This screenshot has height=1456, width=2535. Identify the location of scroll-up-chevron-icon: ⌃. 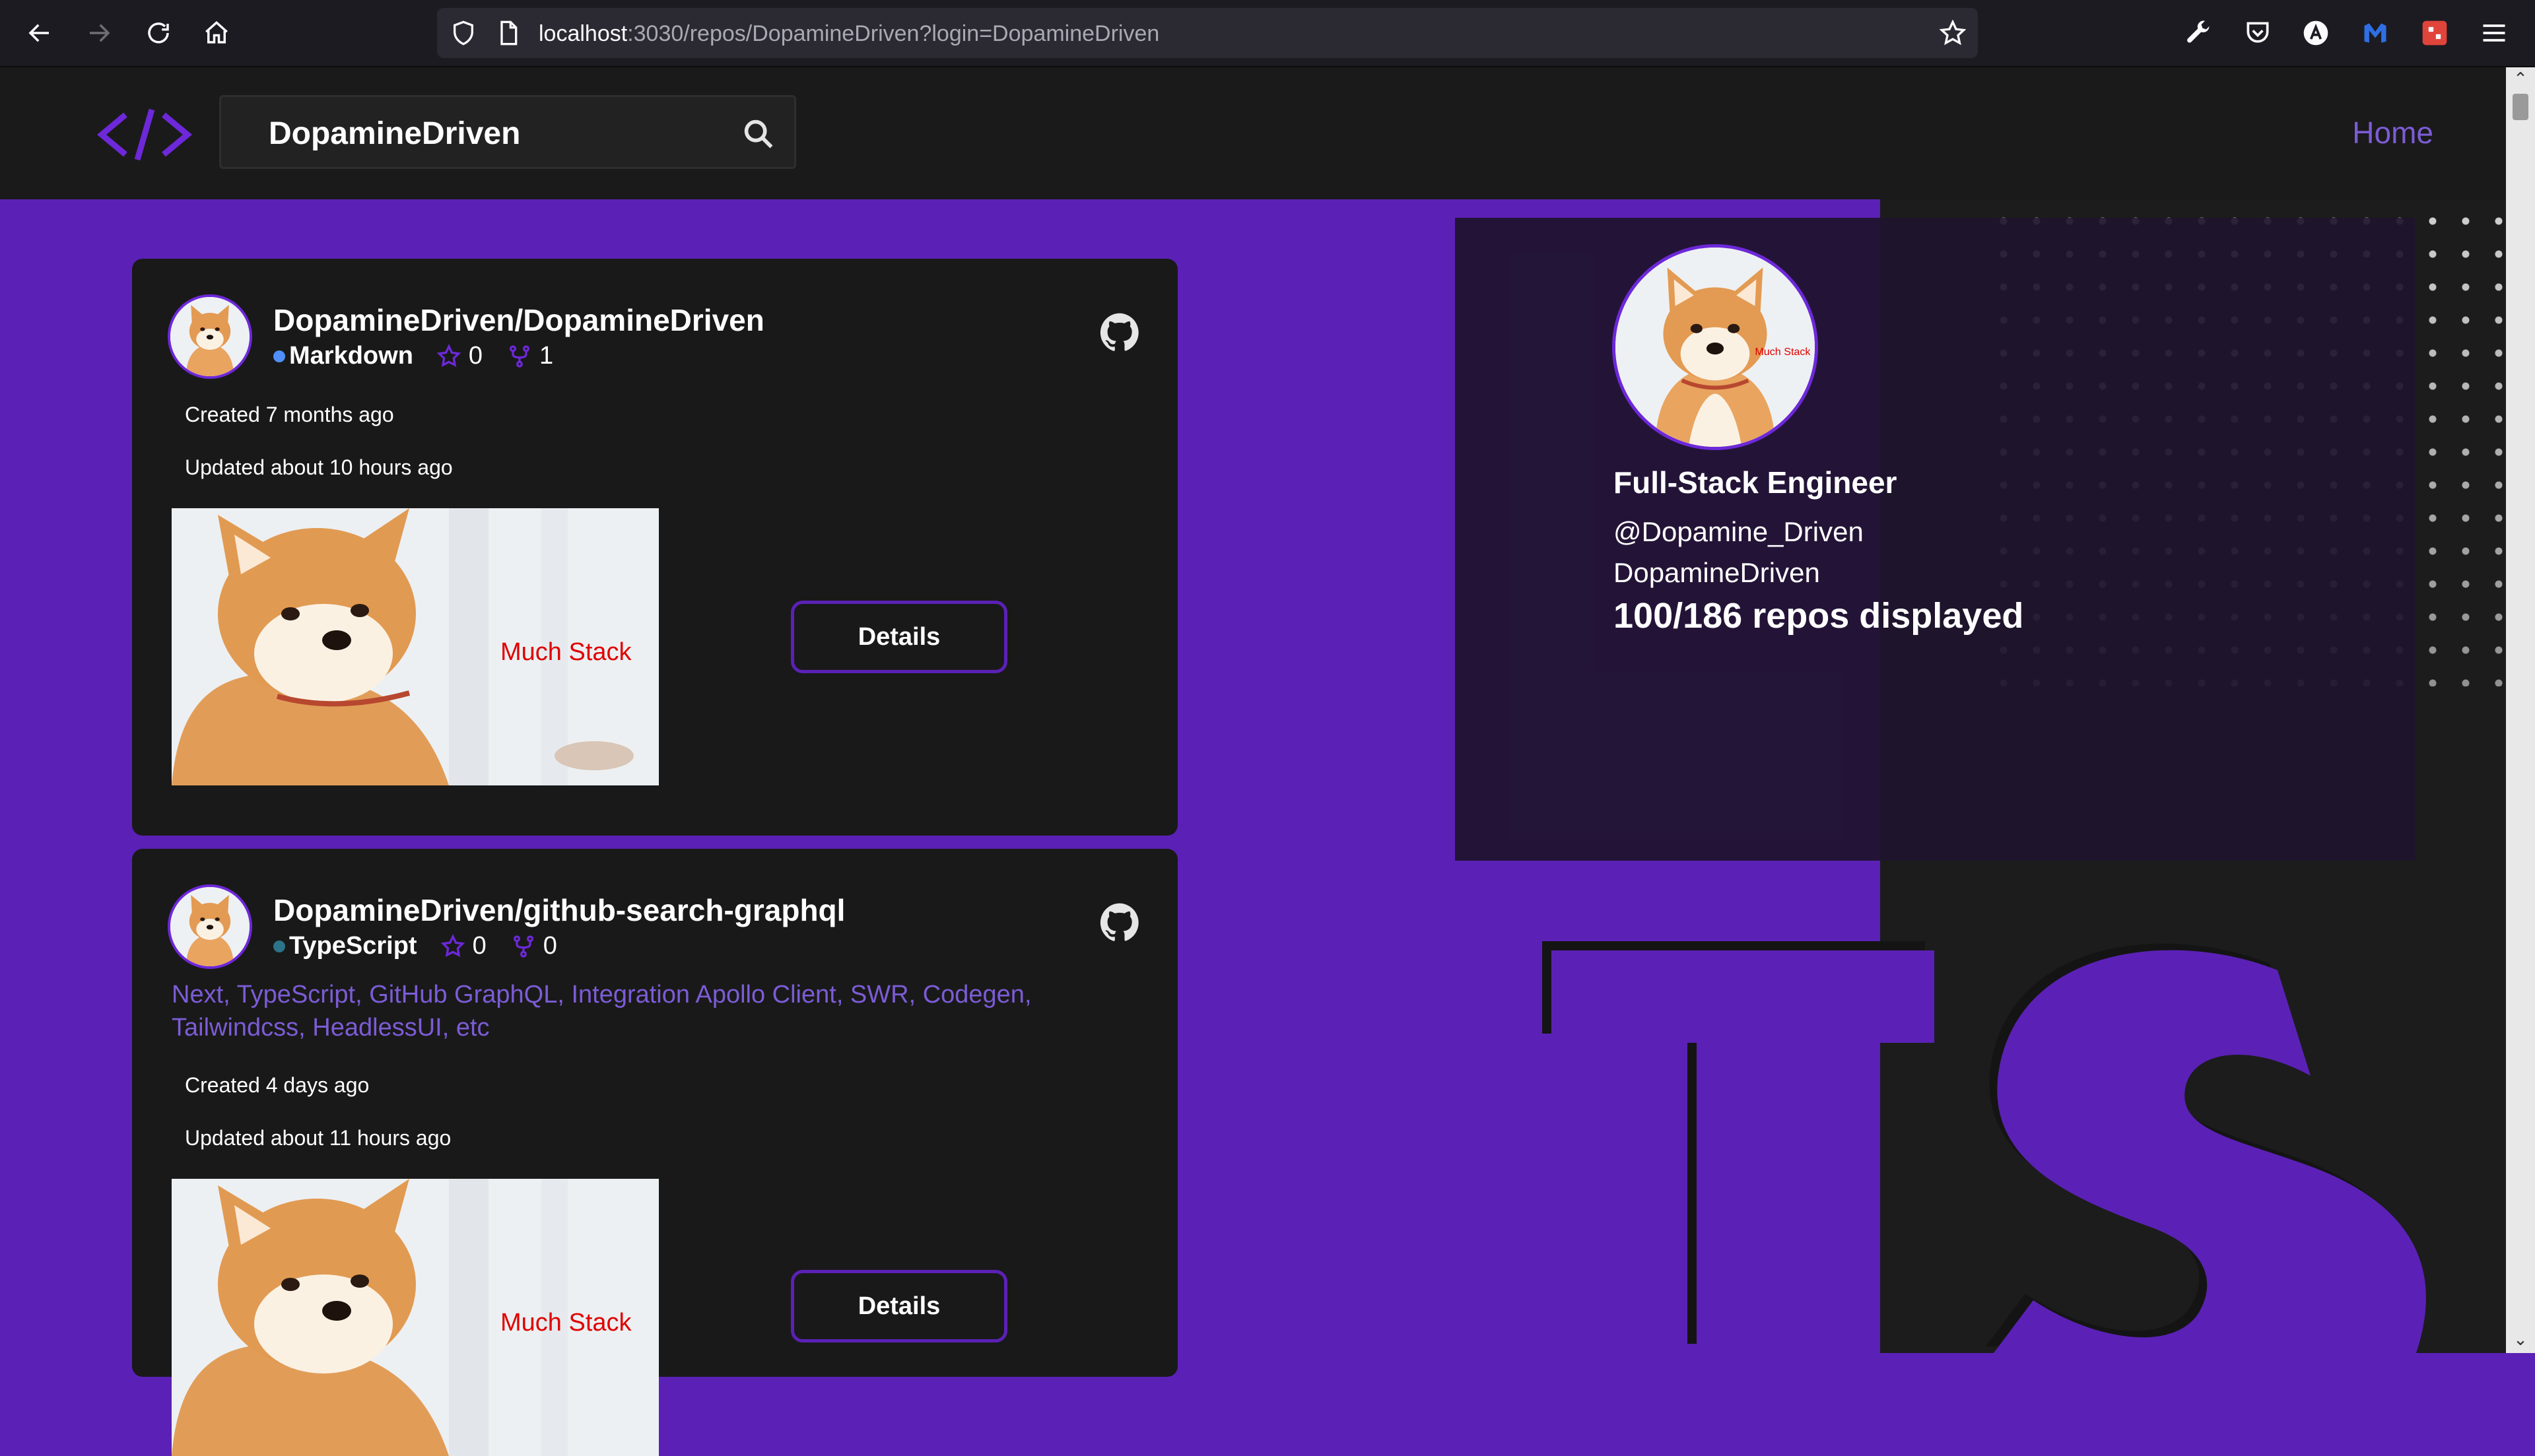
(2520, 79).